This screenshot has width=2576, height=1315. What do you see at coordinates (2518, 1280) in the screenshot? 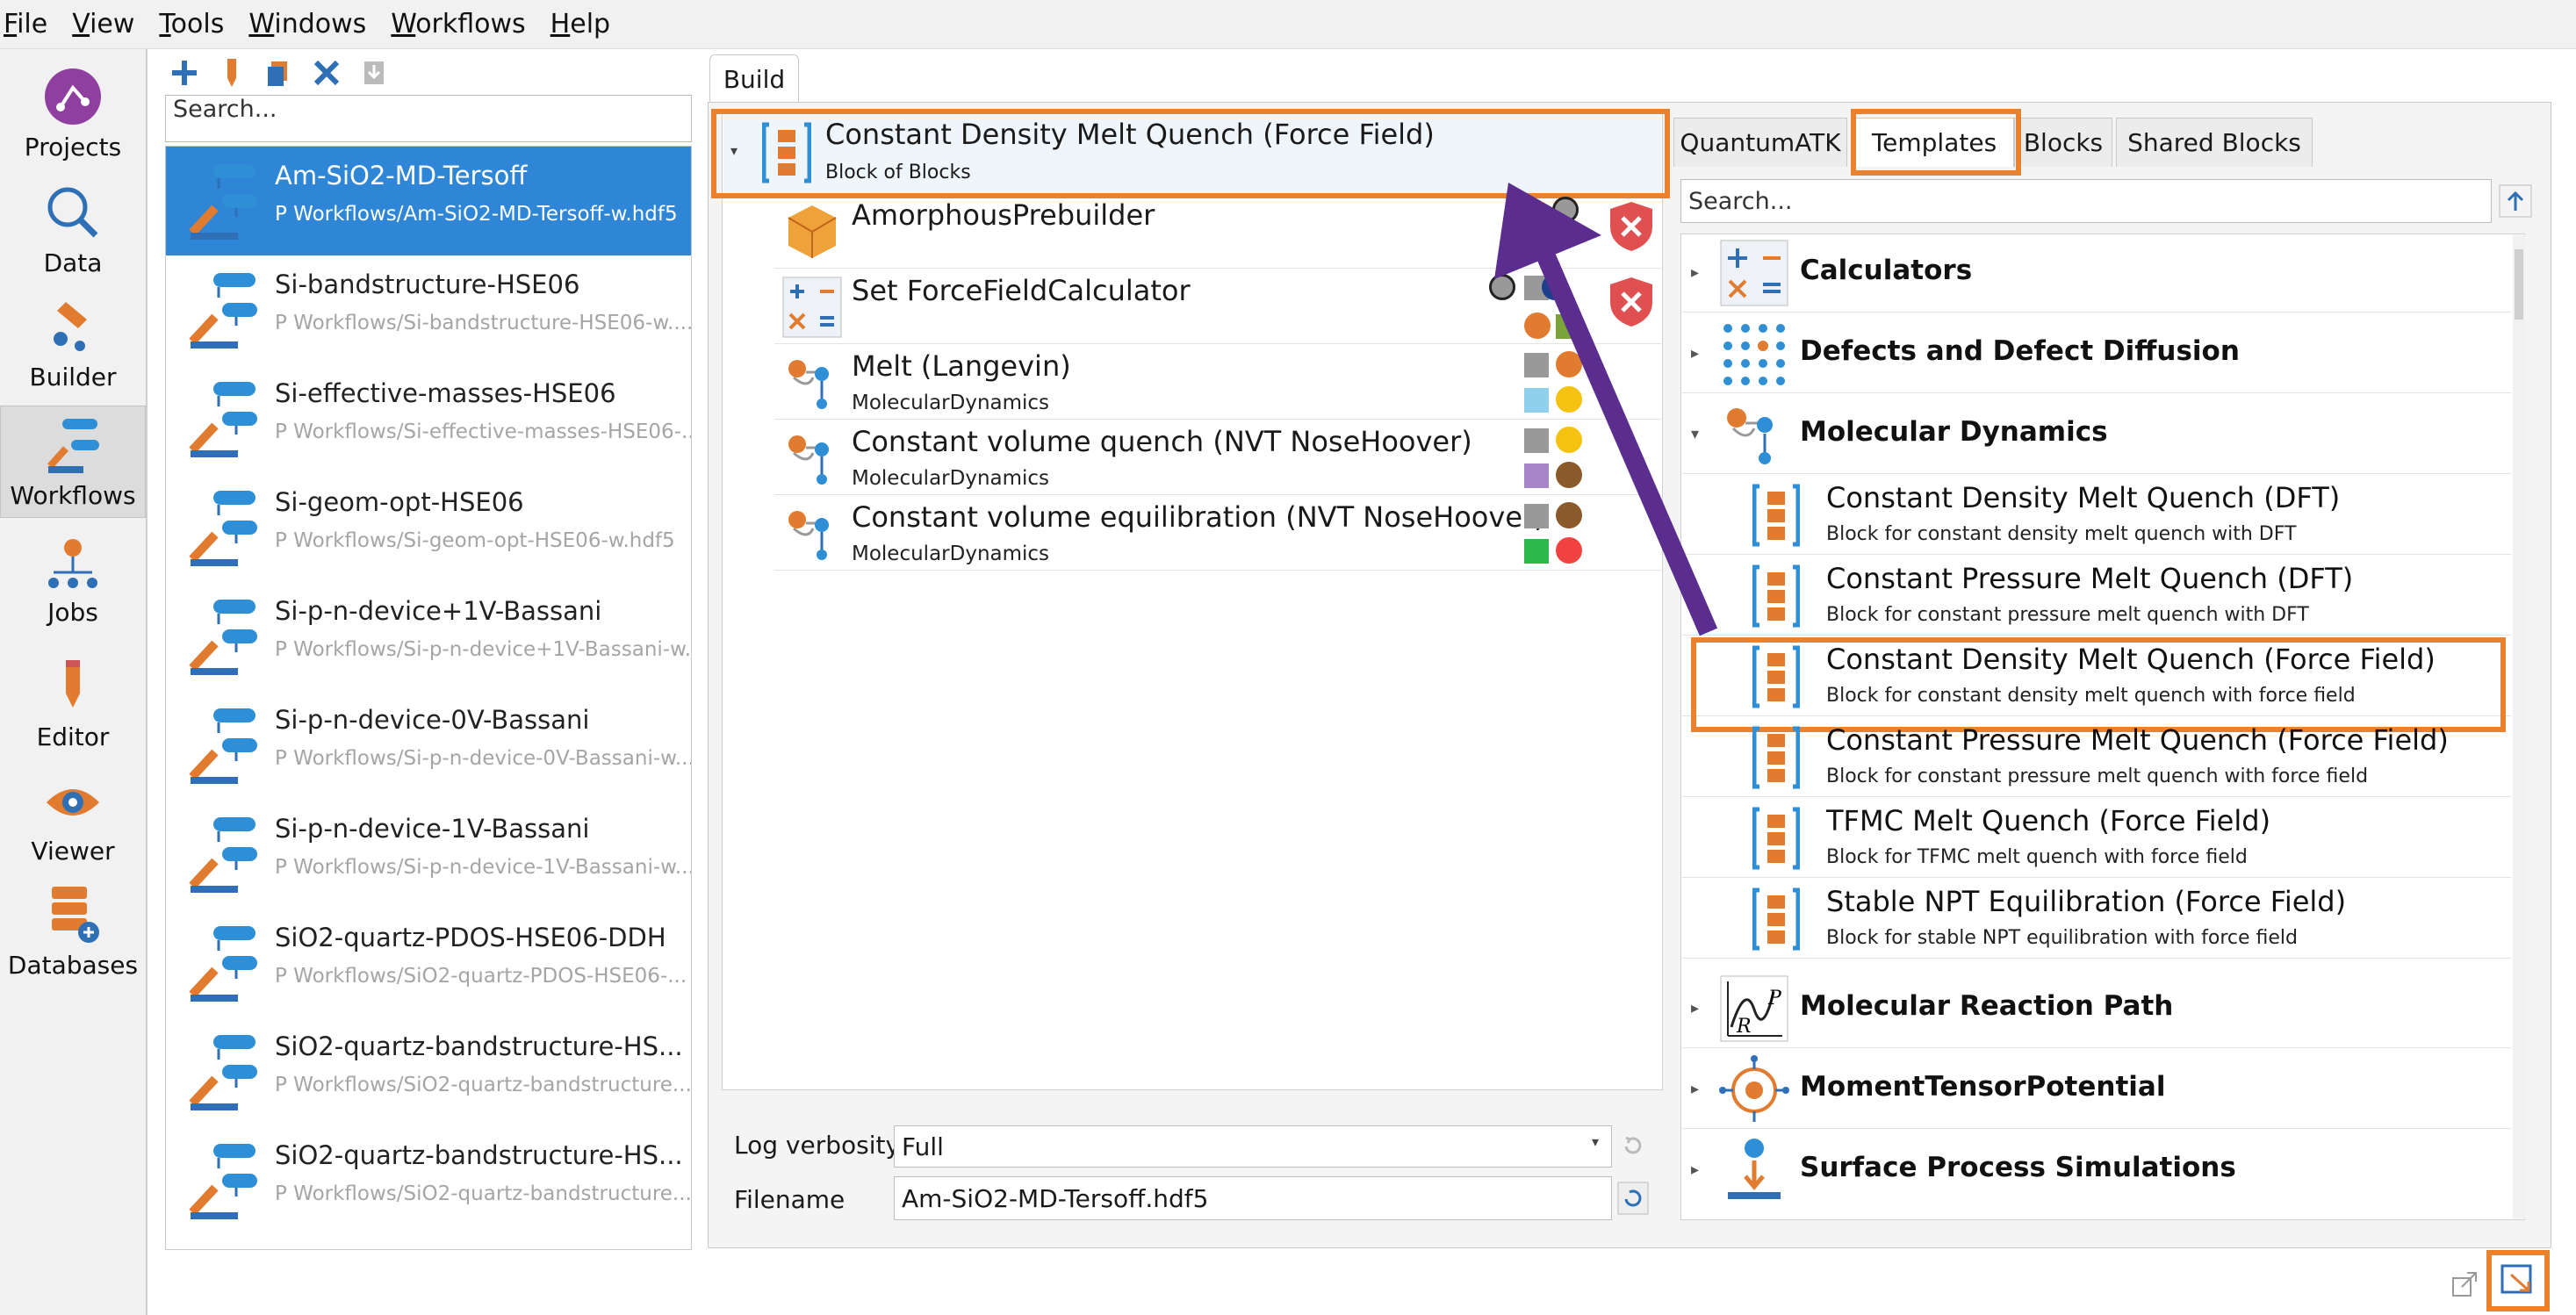
I see `dock-icon` at bounding box center [2518, 1280].